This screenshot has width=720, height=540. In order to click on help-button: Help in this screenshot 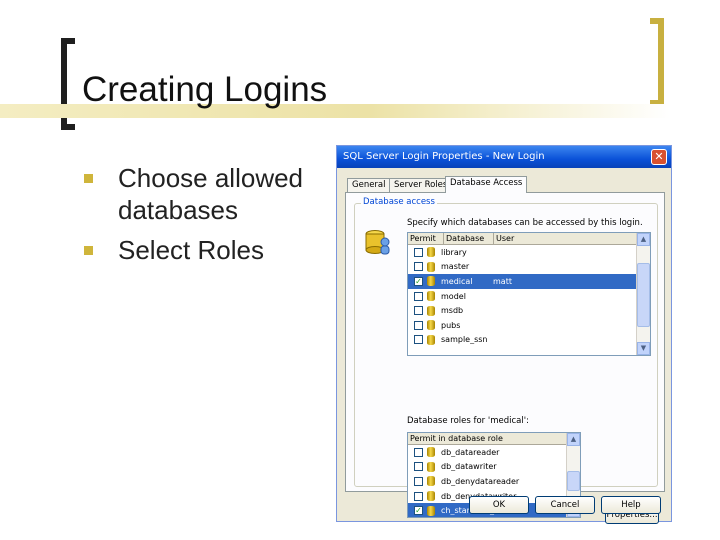, I will do `click(631, 505)`.